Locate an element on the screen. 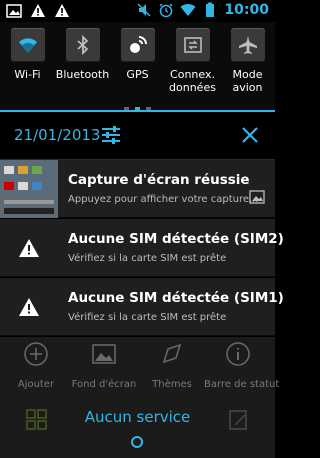 The width and height of the screenshot is (320, 458). status-bar: 10:00 is located at coordinates (137, 11).